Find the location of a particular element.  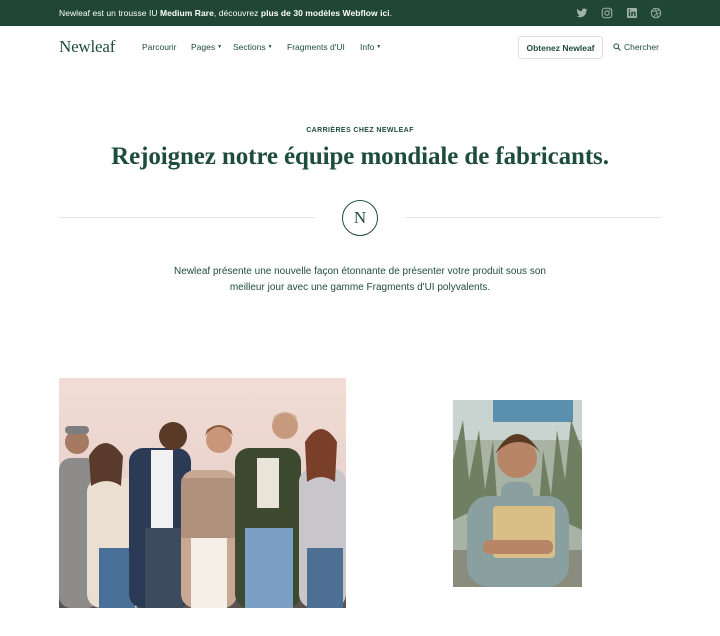

search-link: Chercher is located at coordinates (636, 47).